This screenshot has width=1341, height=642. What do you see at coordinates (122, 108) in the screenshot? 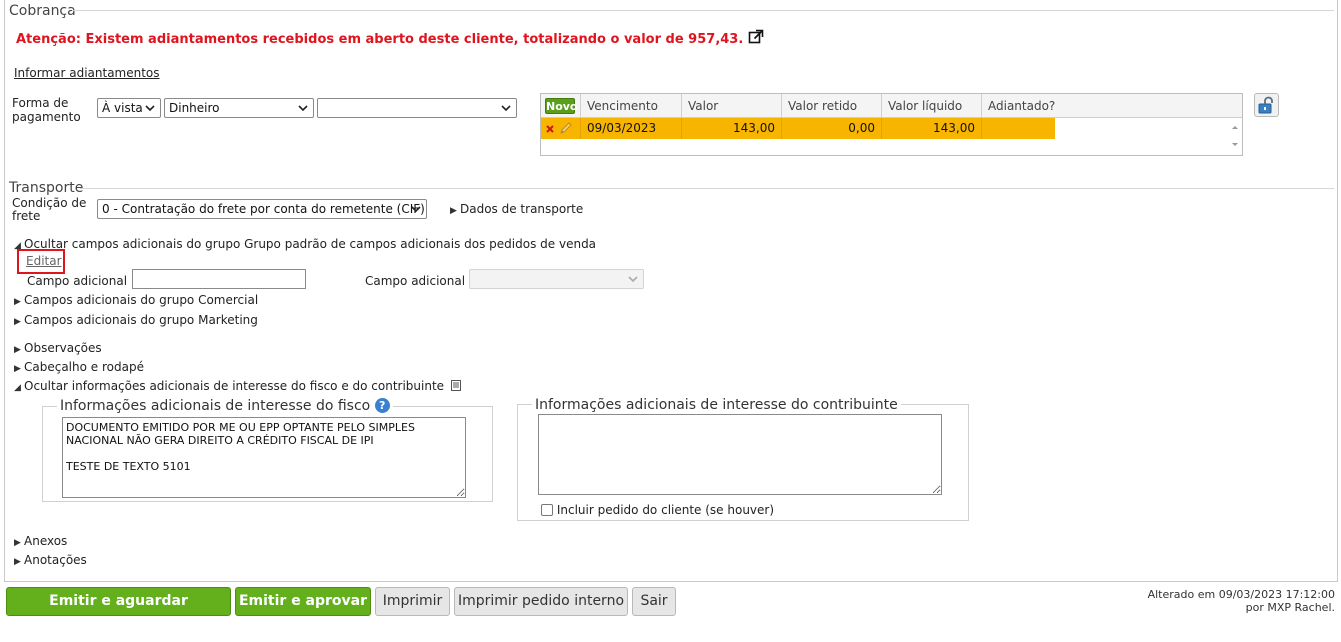
I see `payment-term-value: À vista` at bounding box center [122, 108].